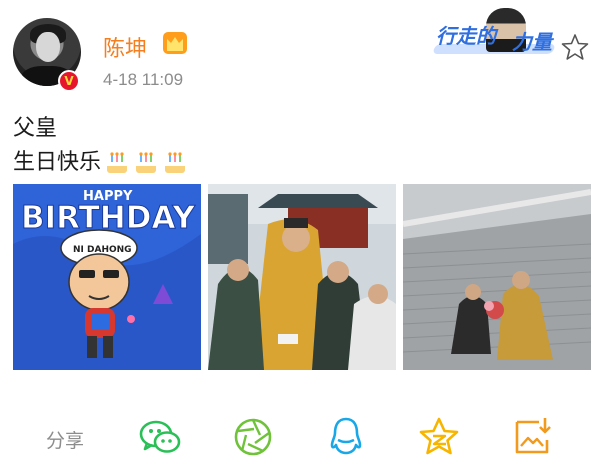 The height and width of the screenshot is (476, 600). What do you see at coordinates (57, 162) in the screenshot?
I see `post-text-greeting: 生日快乐` at bounding box center [57, 162].